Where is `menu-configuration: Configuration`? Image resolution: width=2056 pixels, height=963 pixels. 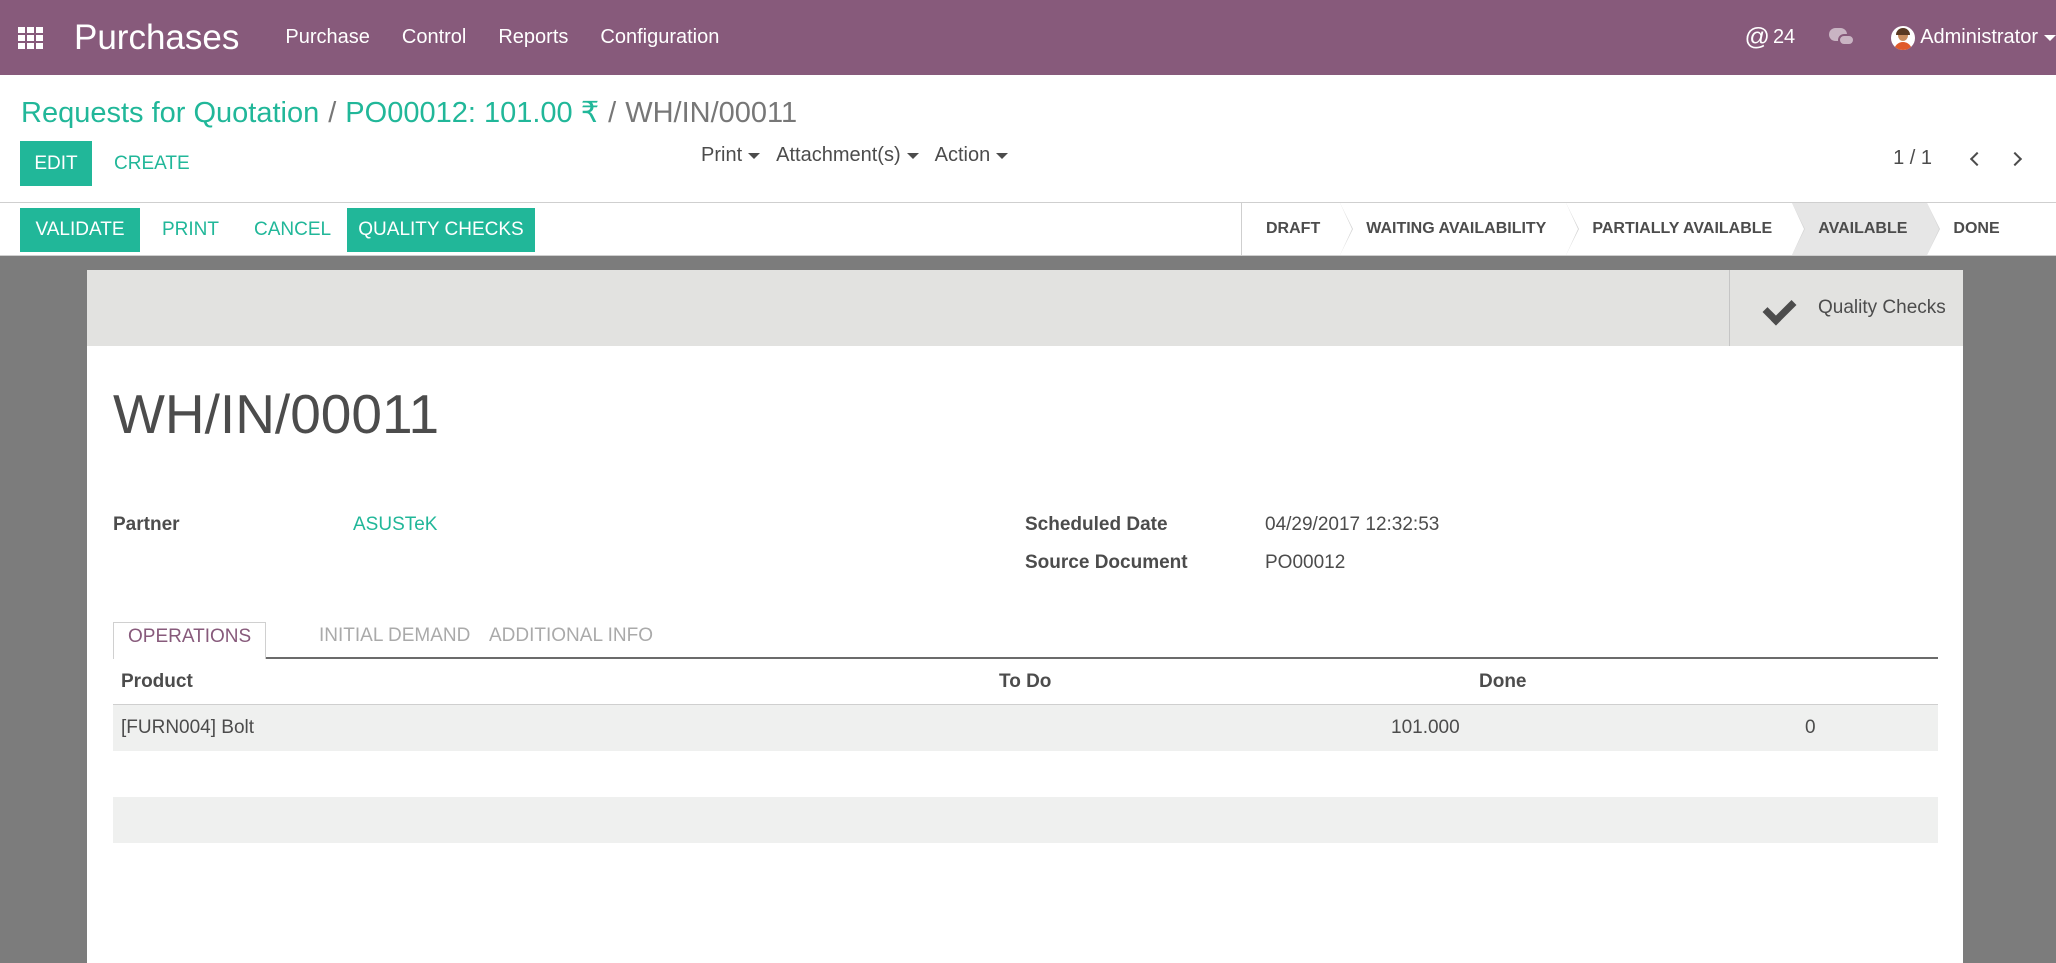
menu-configuration: Configuration is located at coordinates (659, 37).